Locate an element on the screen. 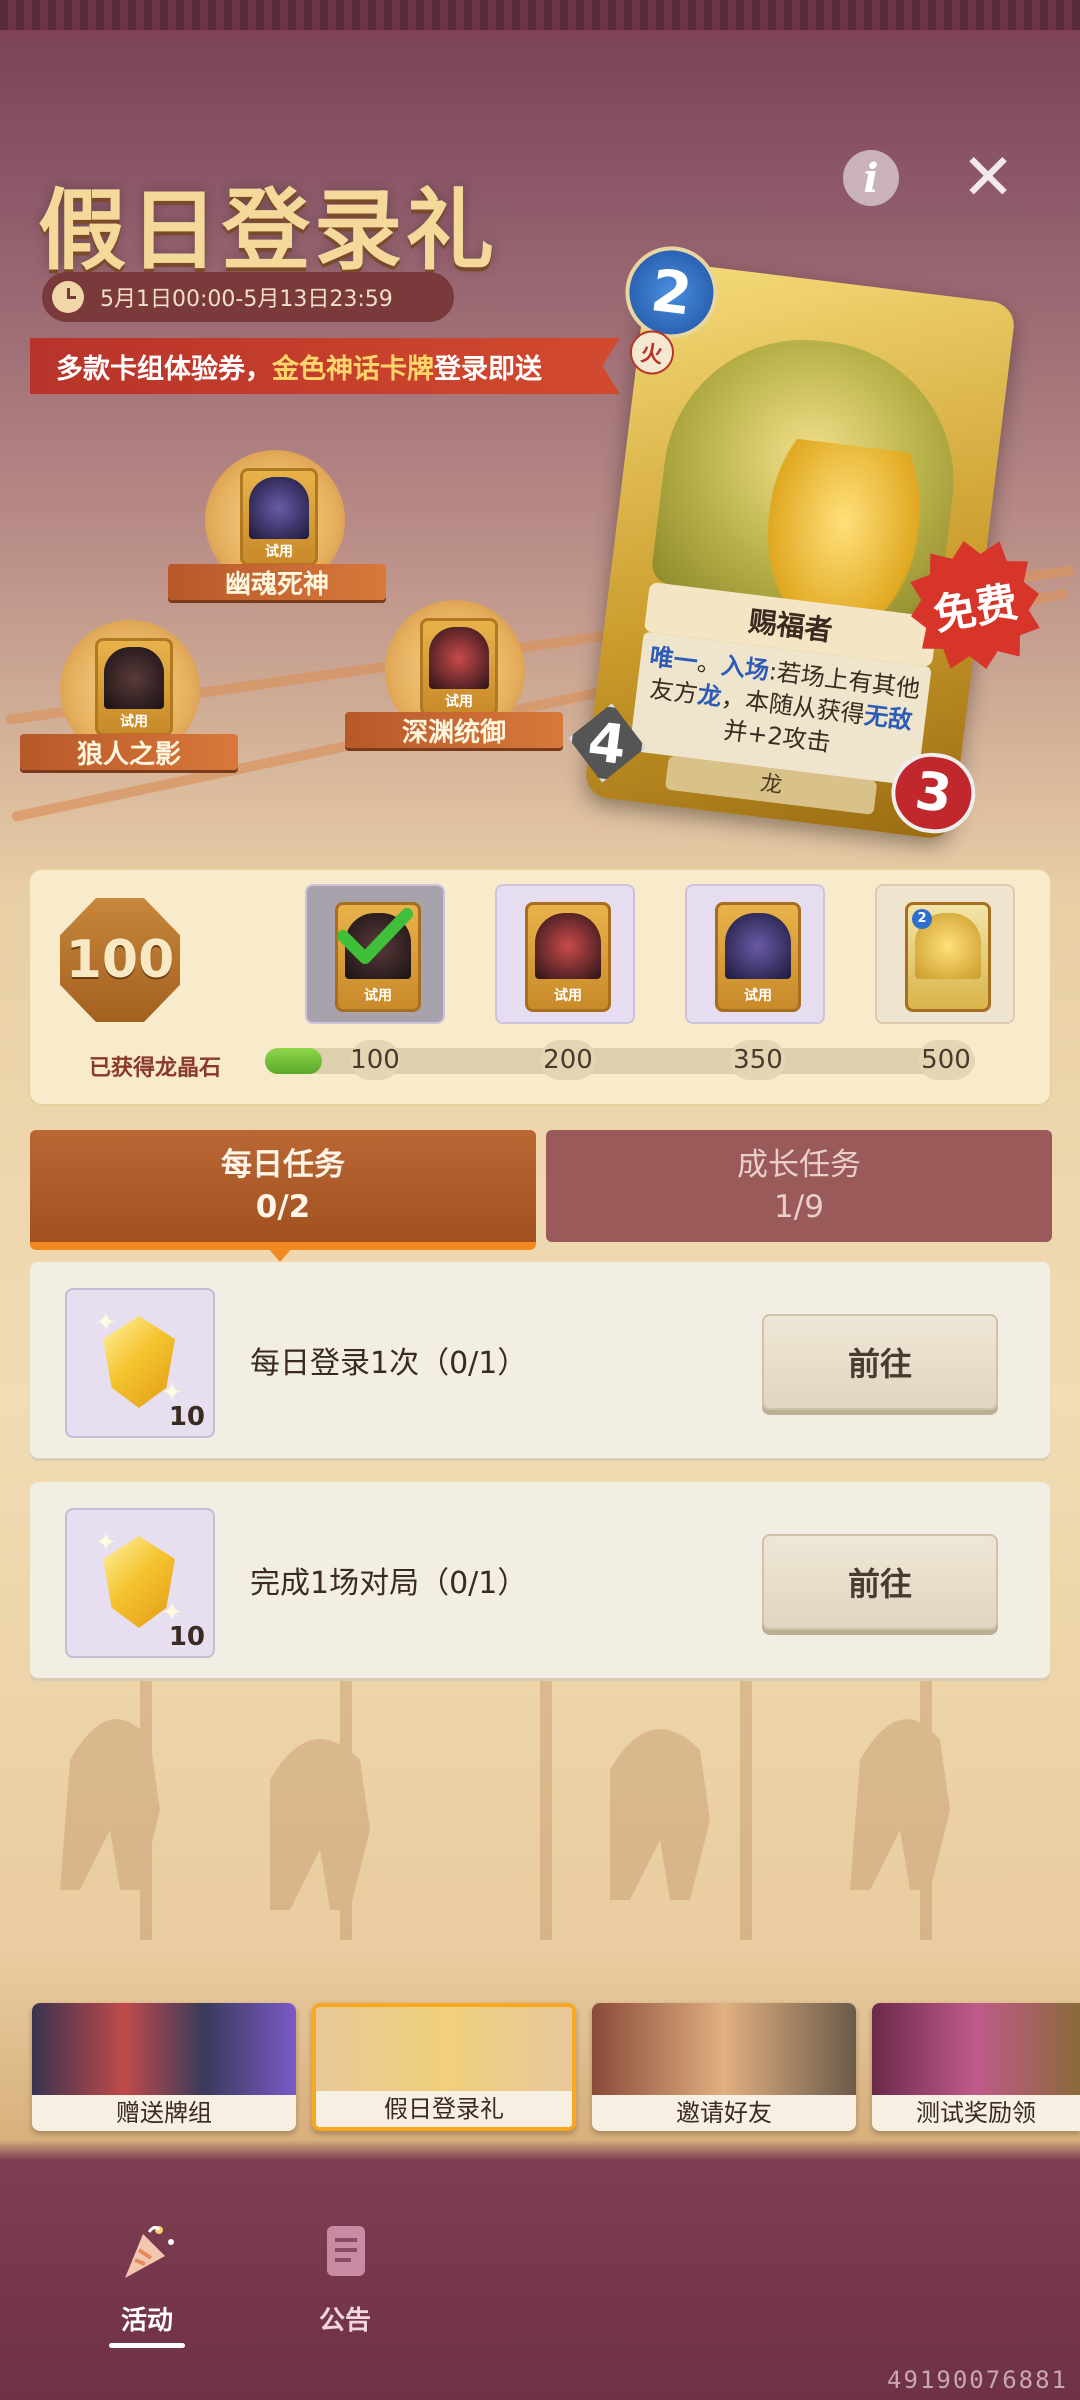  event-gift-deck: 赠送牌组 is located at coordinates (164, 2067).